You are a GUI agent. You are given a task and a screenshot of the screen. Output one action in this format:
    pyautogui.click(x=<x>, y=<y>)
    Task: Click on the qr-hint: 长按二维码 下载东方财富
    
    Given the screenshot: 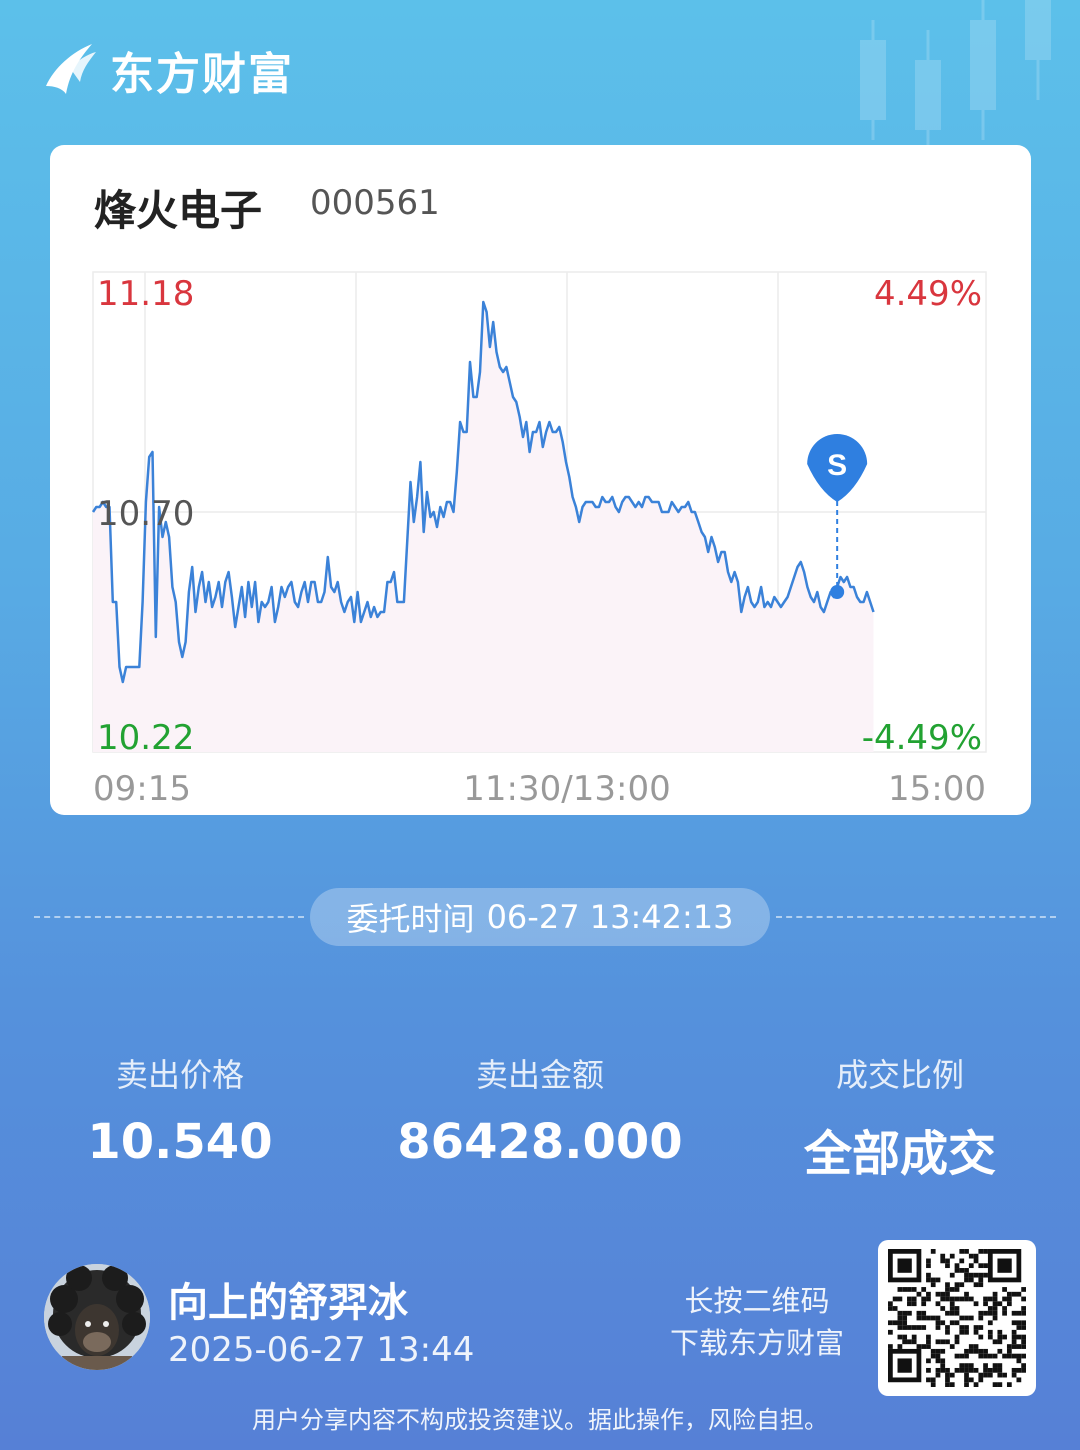 What is the action you would take?
    pyautogui.click(x=757, y=1322)
    